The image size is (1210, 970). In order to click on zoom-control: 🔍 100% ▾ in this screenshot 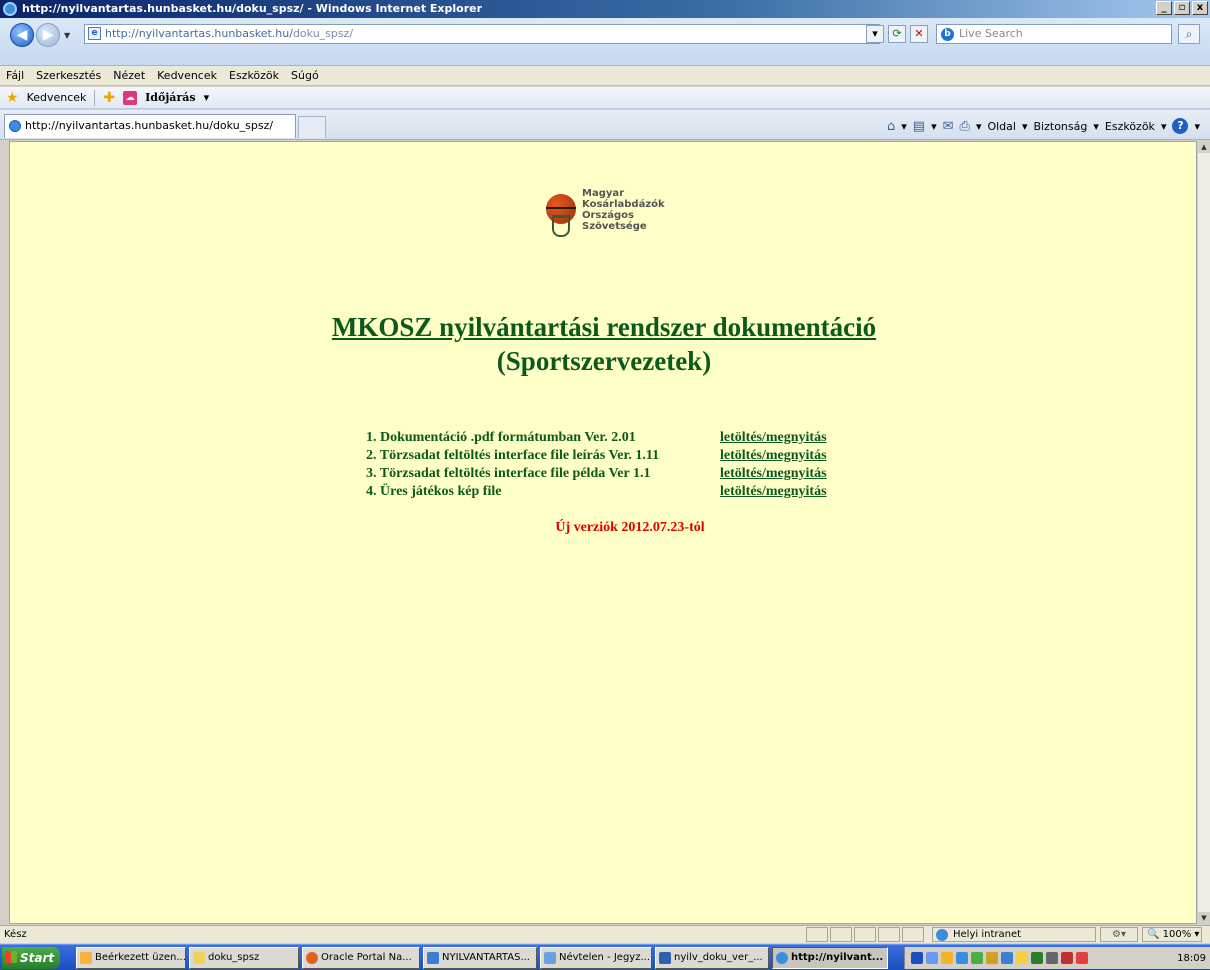, I will do `click(1172, 934)`.